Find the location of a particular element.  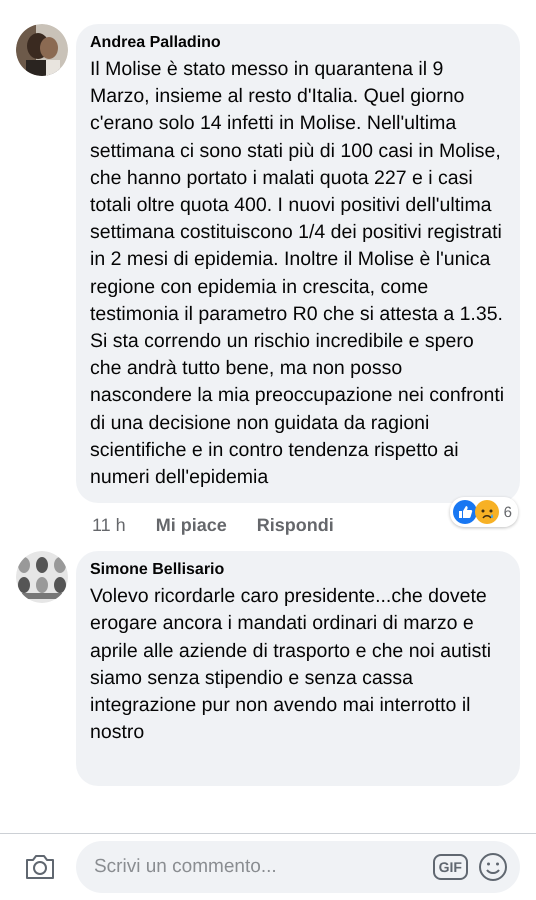

sad-face-icon is located at coordinates (486, 512).